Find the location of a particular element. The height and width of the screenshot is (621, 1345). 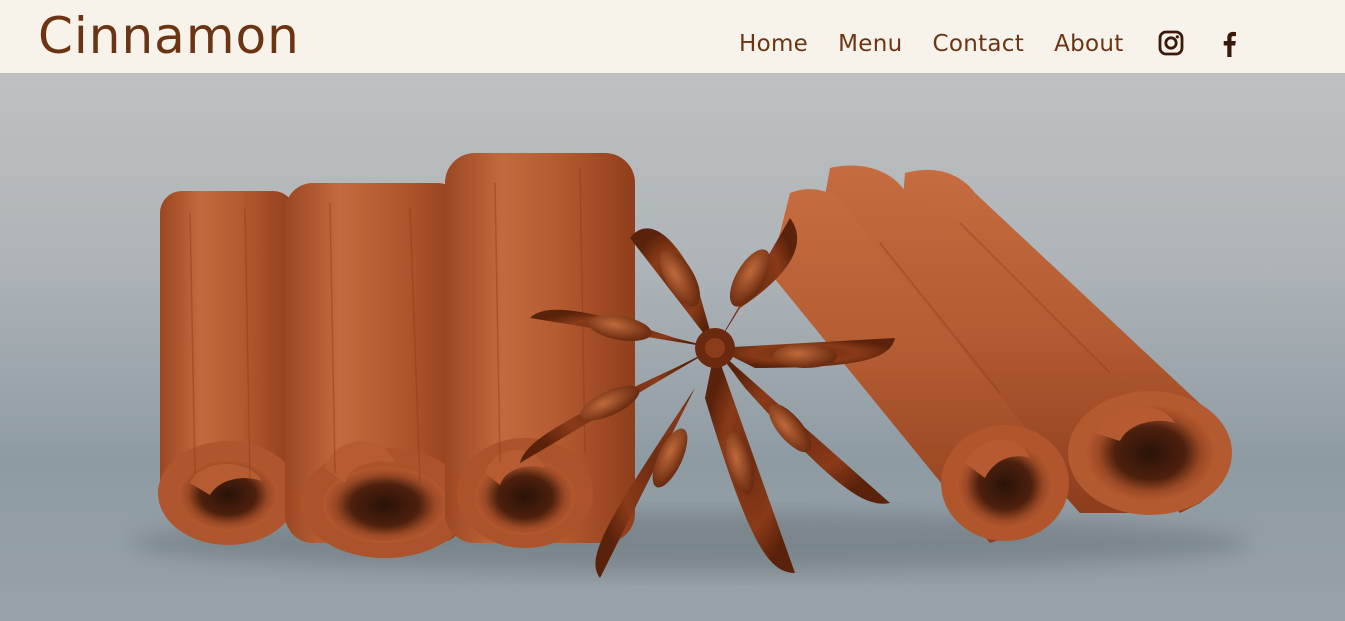

instagram-icon is located at coordinates (1170, 43).